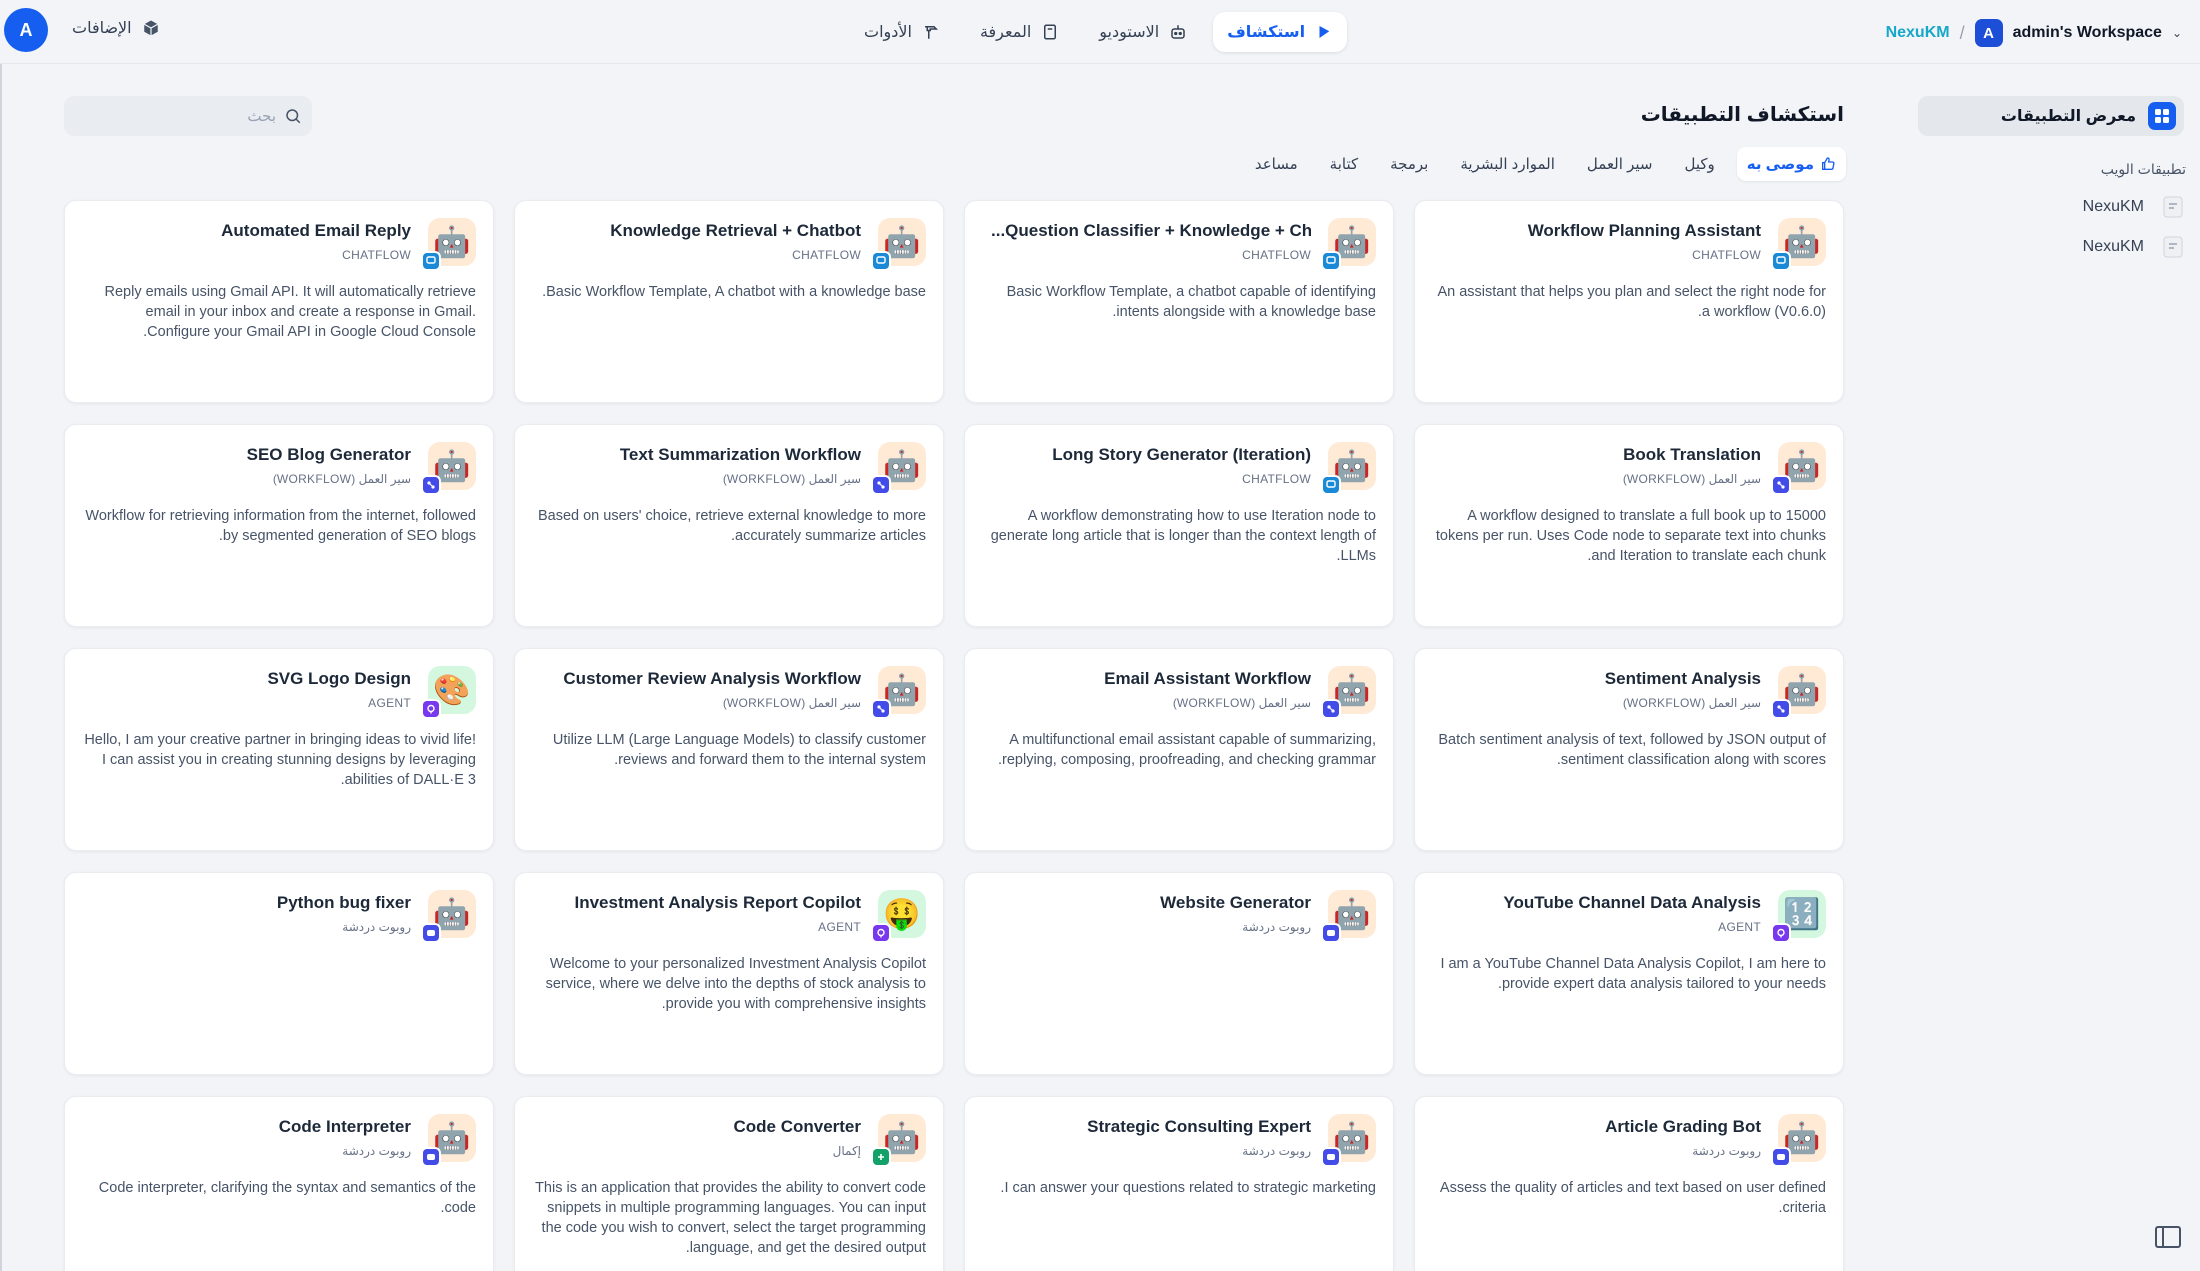  Describe the element at coordinates (717, 902) in the screenshot. I see `app-card-title: Investment Analysis Report Copilot` at that location.